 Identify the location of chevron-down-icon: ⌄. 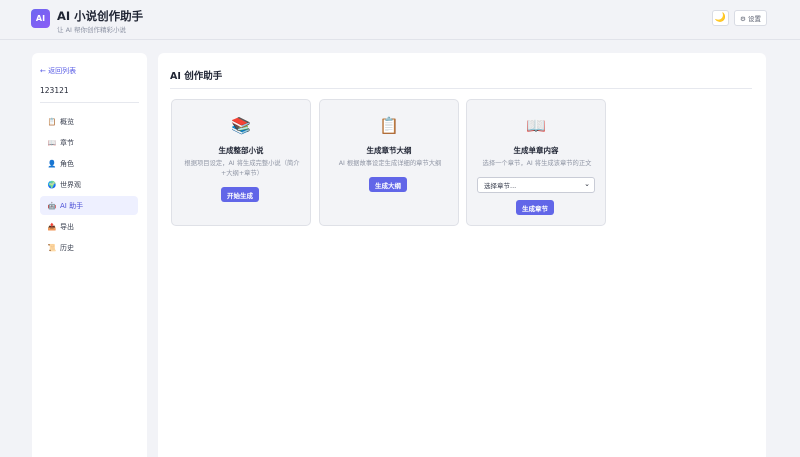
(587, 184).